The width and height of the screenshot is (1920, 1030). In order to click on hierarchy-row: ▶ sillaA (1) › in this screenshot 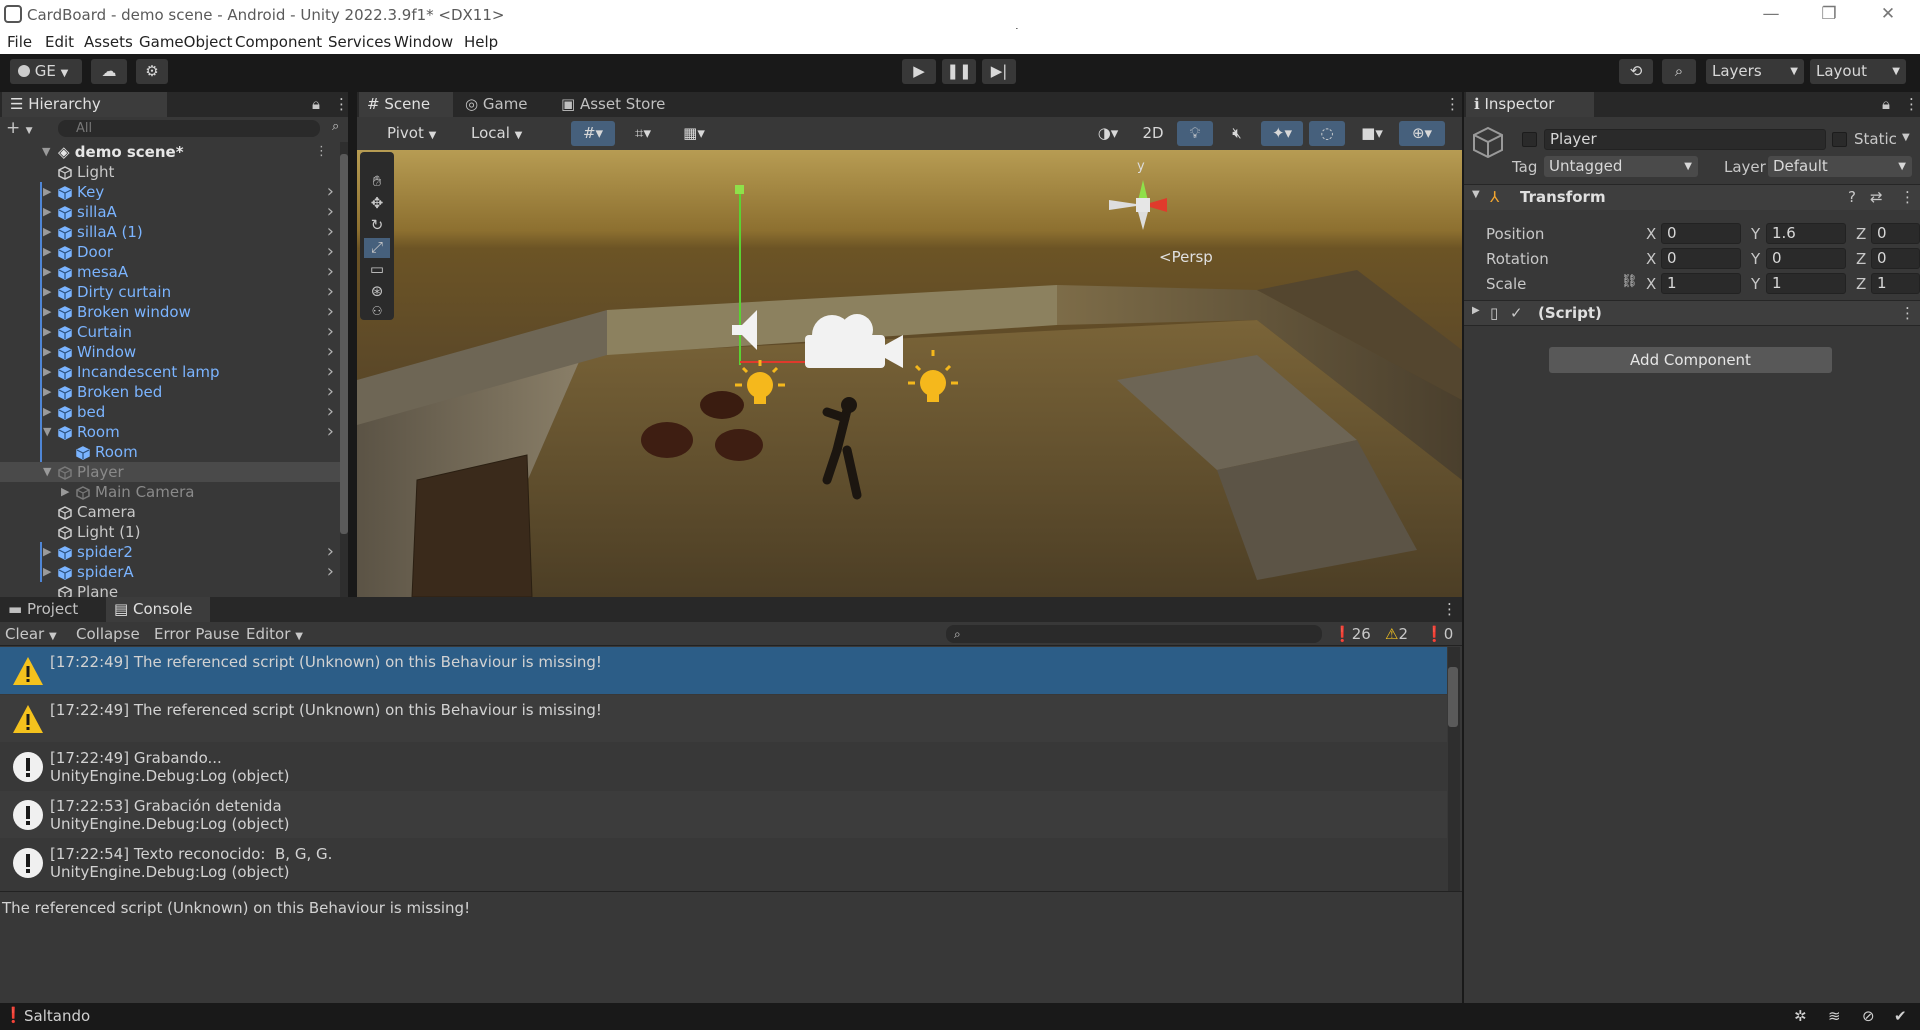, I will do `click(170, 232)`.